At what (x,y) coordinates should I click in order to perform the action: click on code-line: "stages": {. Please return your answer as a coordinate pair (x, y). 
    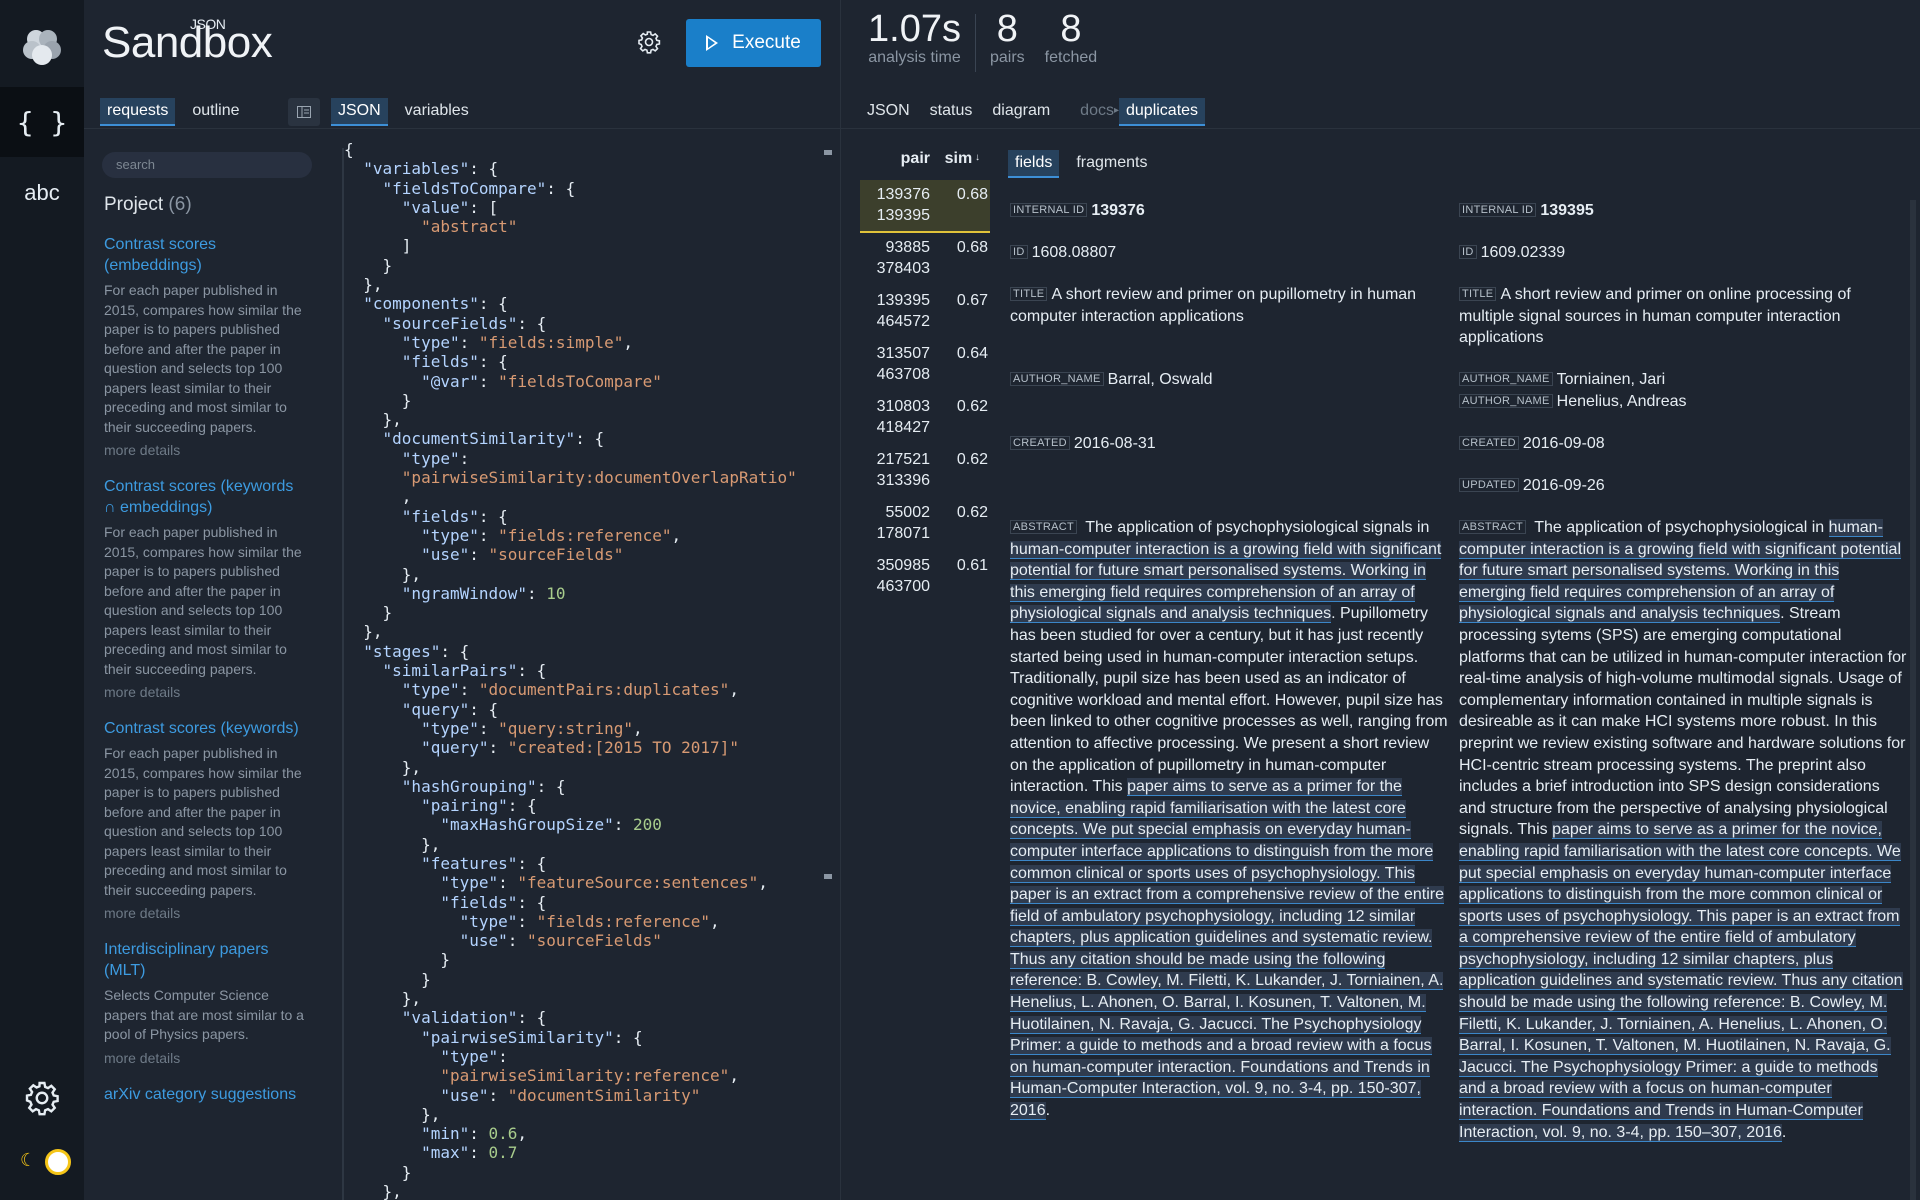
    Looking at the image, I should click on (587, 651).